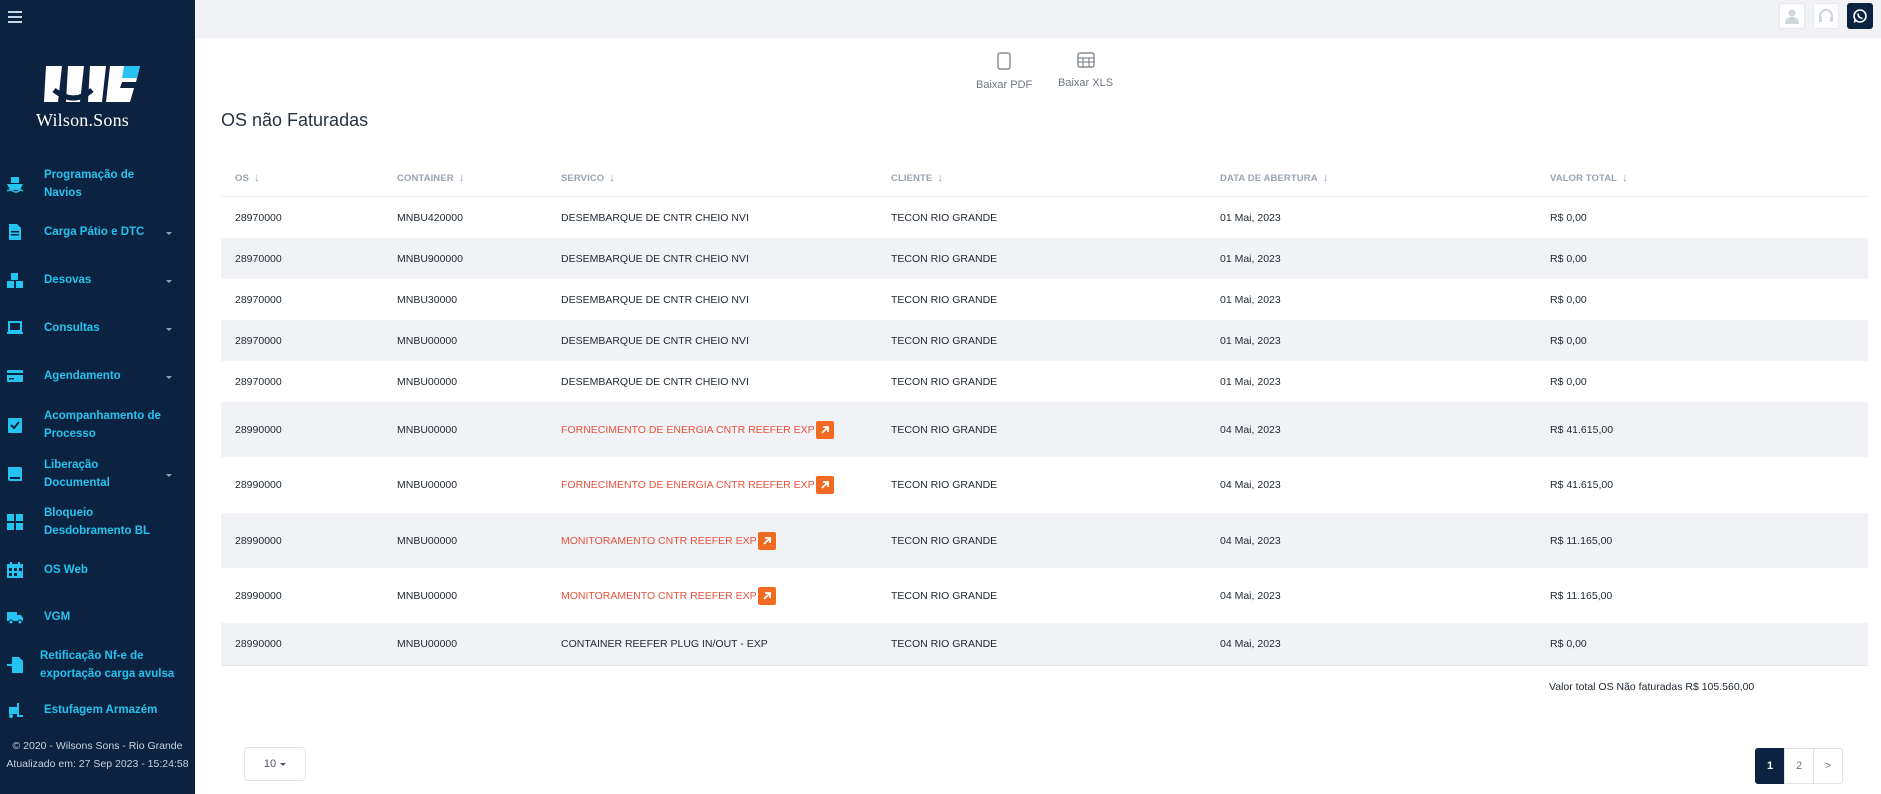  I want to click on sidebar-item-estufagem: Estufagem Armazém, so click(97, 710).